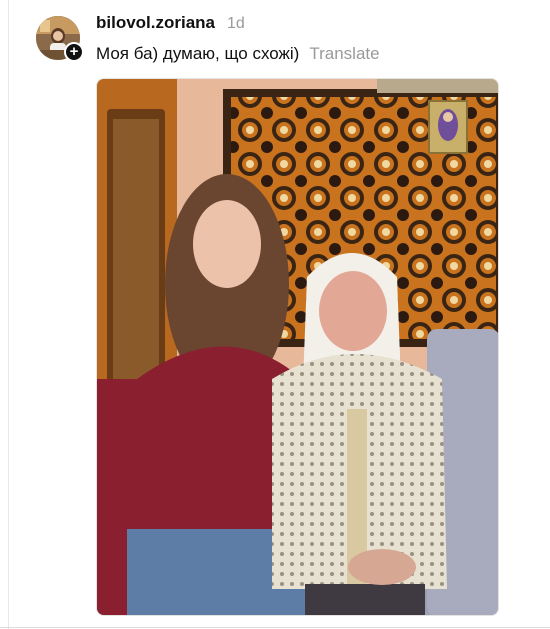 The height and width of the screenshot is (629, 550). Describe the element at coordinates (74, 52) in the screenshot. I see `follow-plus-icon: +` at that location.